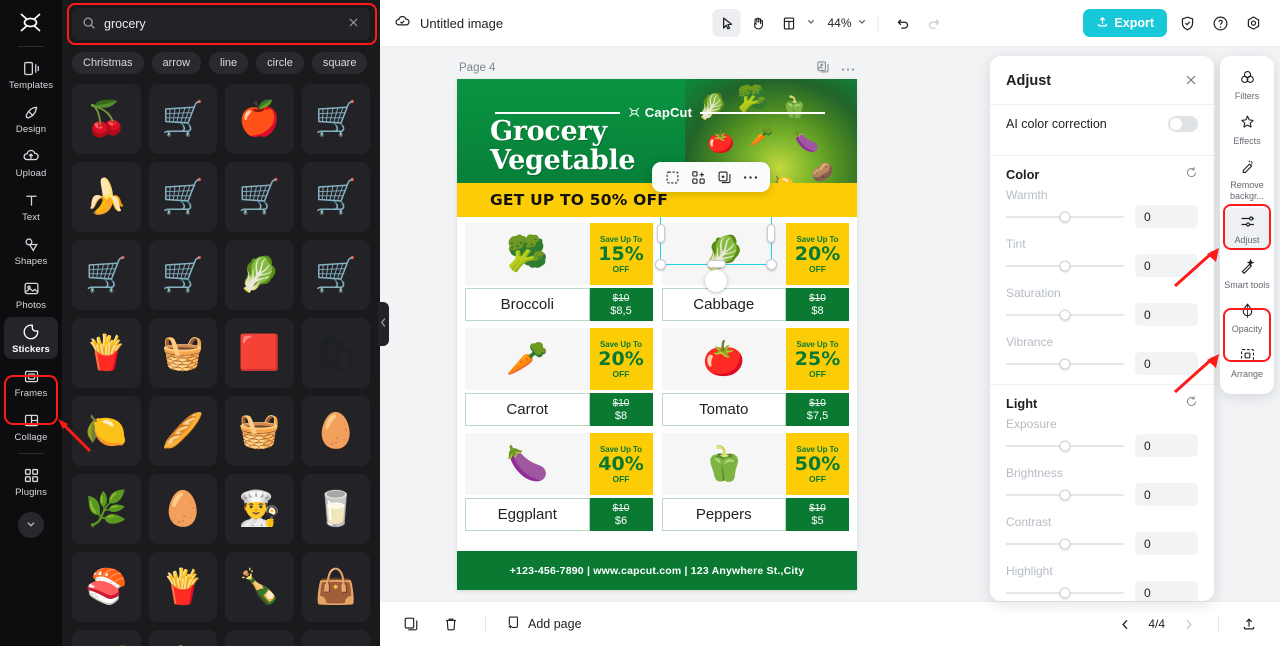 This screenshot has width=1280, height=646. I want to click on prev-page-button, so click(1125, 624).